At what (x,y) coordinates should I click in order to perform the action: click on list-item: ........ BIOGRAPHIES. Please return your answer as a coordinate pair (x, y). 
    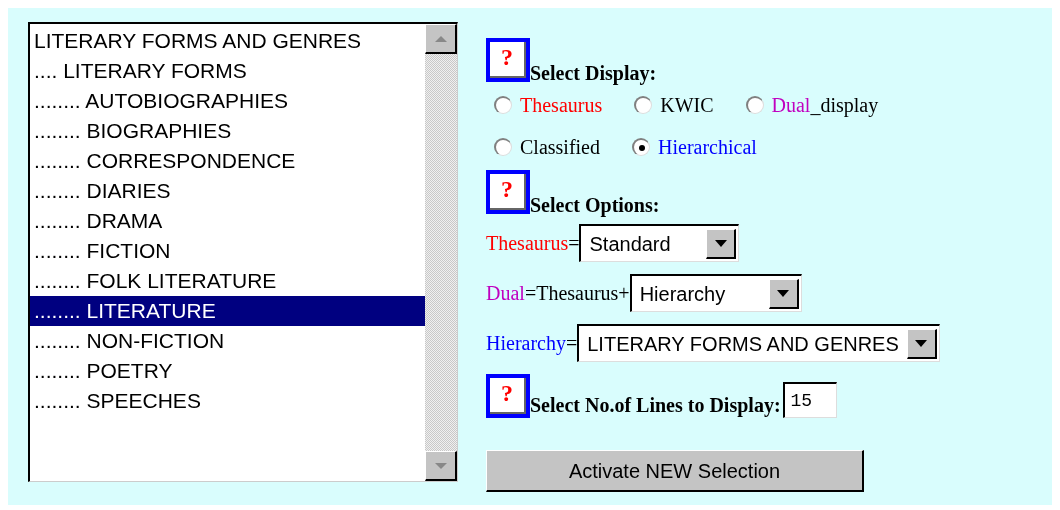
    Looking at the image, I should click on (227, 131).